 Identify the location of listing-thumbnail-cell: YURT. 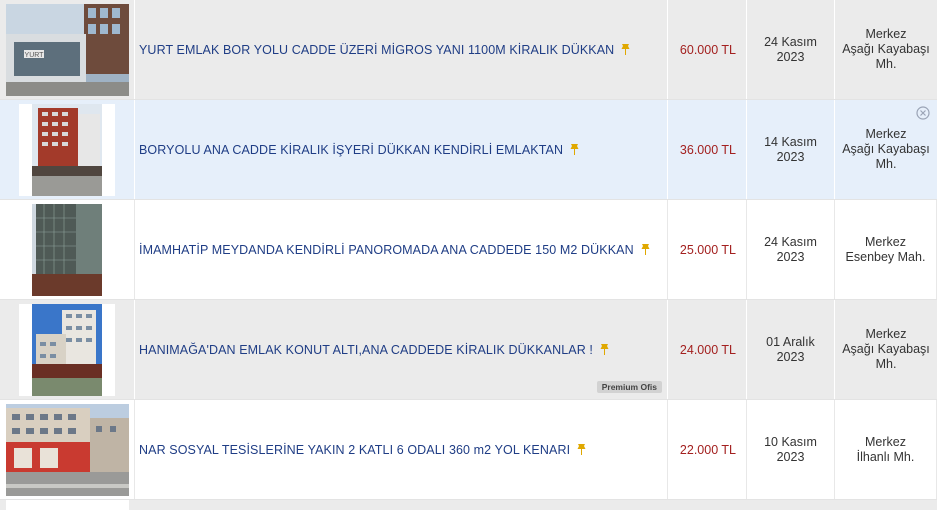
(67, 49).